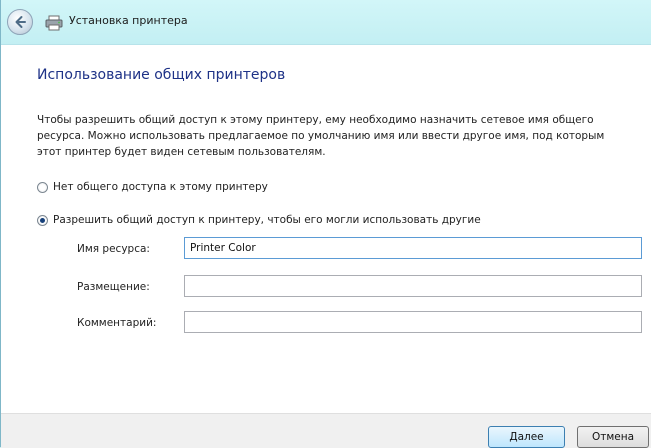 The image size is (651, 448). I want to click on location-input, so click(413, 286).